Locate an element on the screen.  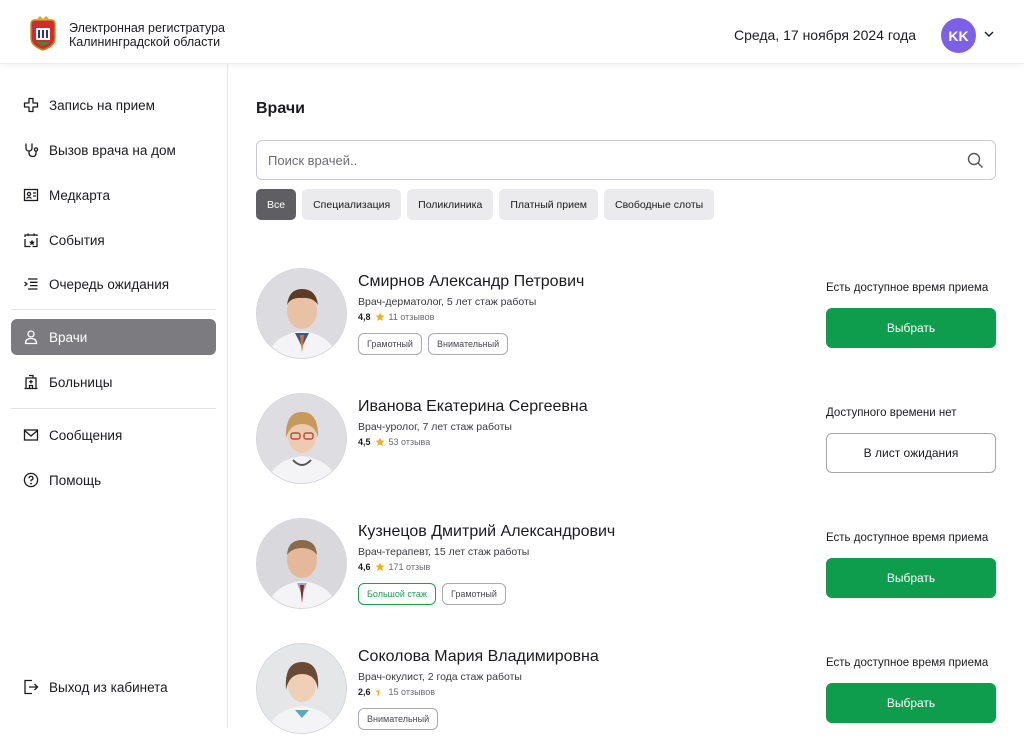
sidebar-item-waiting-queue: Очередь ожидания is located at coordinates (113, 284).